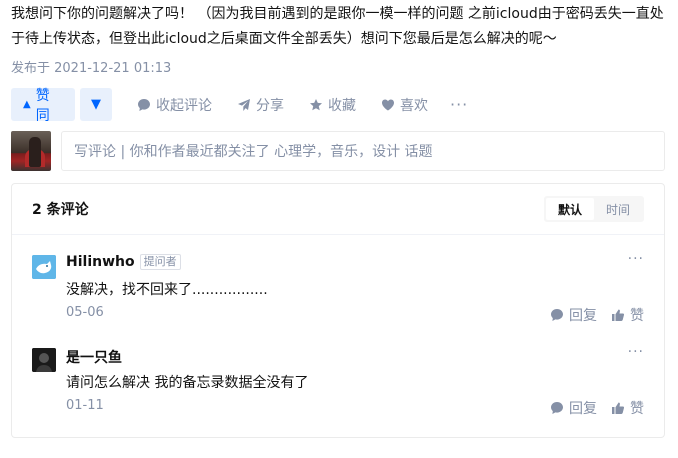 Image resolution: width=678 pixels, height=458 pixels. I want to click on vote-up-label: 赞同, so click(42, 105).